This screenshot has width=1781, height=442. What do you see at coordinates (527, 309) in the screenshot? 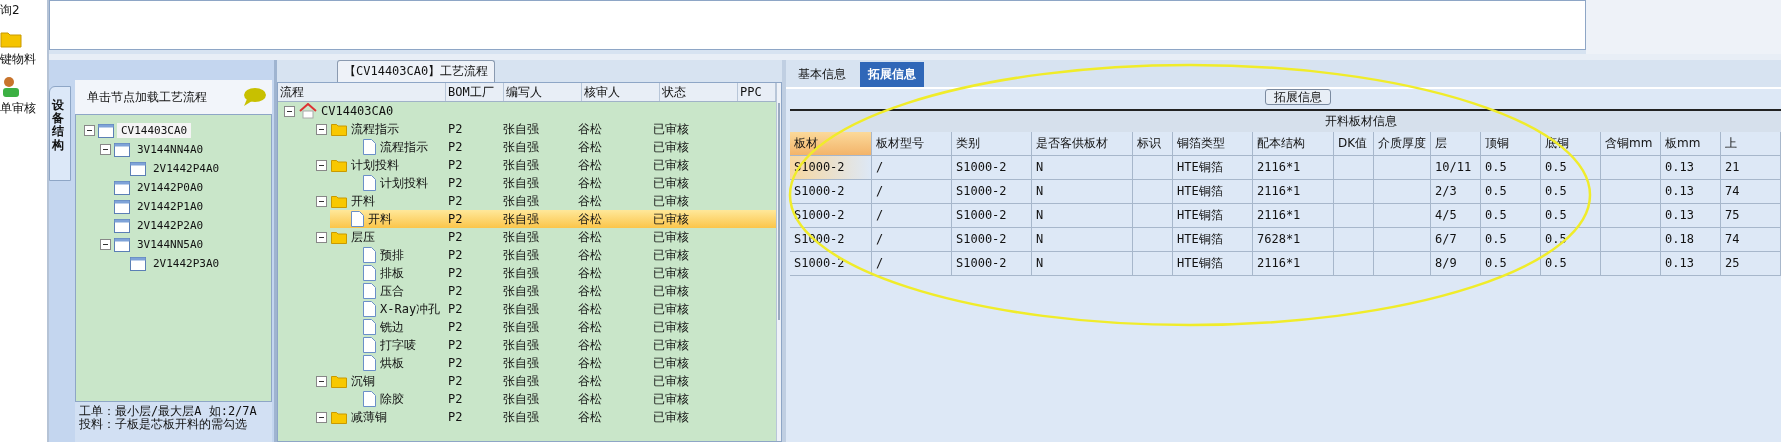
I see `process-row: X-Ray冲孔 P2 张自强 谷松 已审核` at bounding box center [527, 309].